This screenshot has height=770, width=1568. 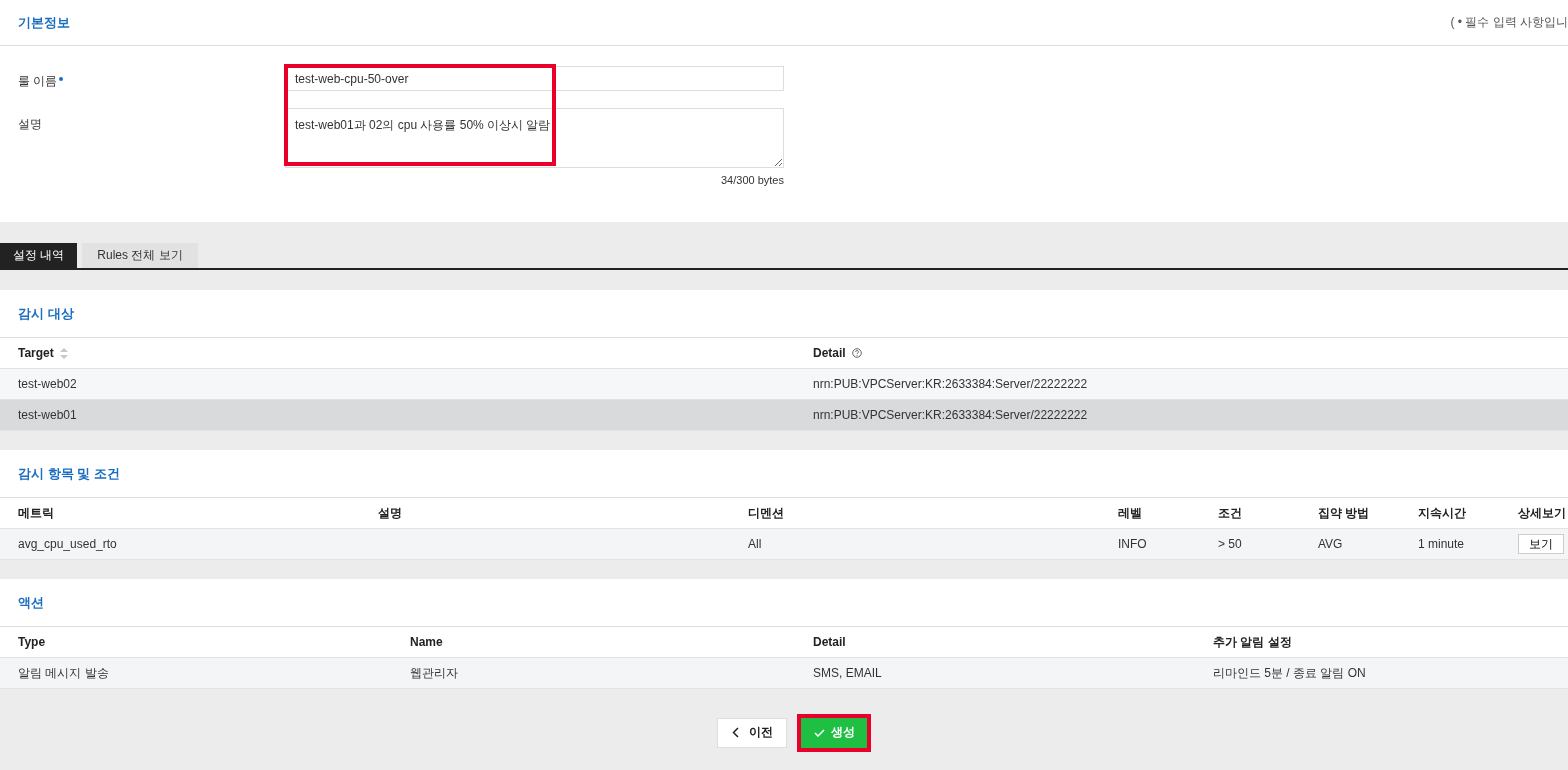 I want to click on section-title: 기본정보, so click(x=44, y=22).